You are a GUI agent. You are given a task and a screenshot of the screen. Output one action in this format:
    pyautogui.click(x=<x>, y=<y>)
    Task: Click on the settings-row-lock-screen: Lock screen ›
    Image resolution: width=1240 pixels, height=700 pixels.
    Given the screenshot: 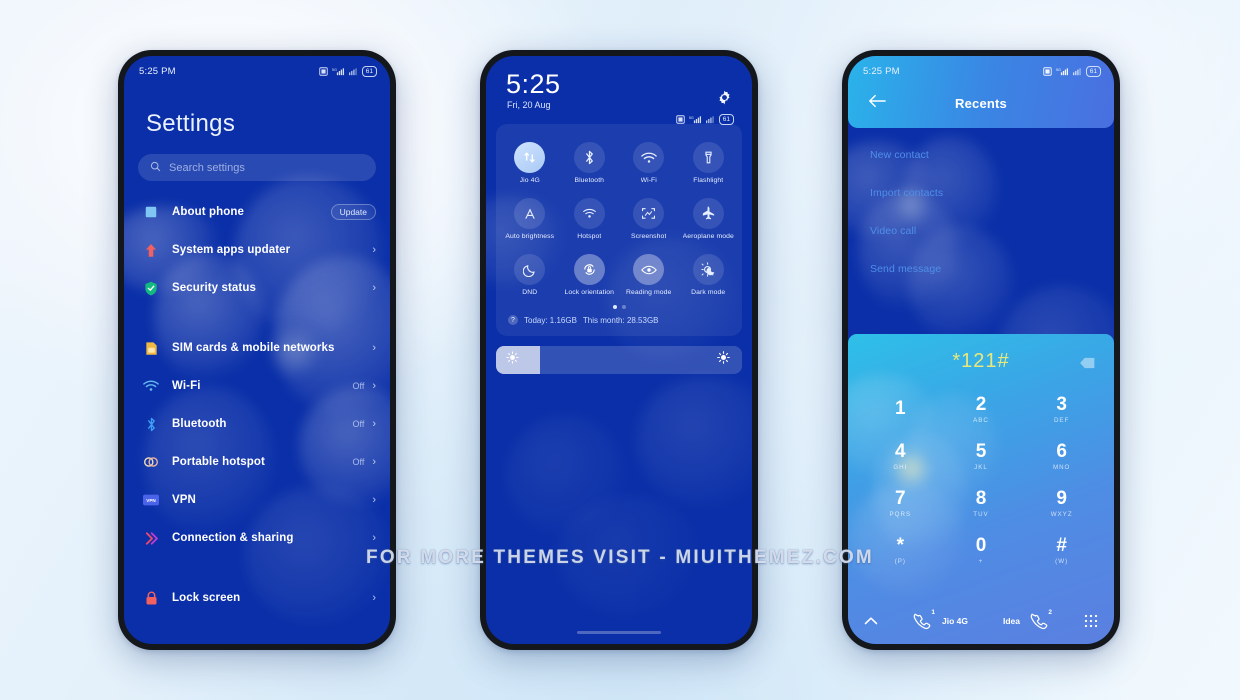 What is the action you would take?
    pyautogui.click(x=257, y=598)
    